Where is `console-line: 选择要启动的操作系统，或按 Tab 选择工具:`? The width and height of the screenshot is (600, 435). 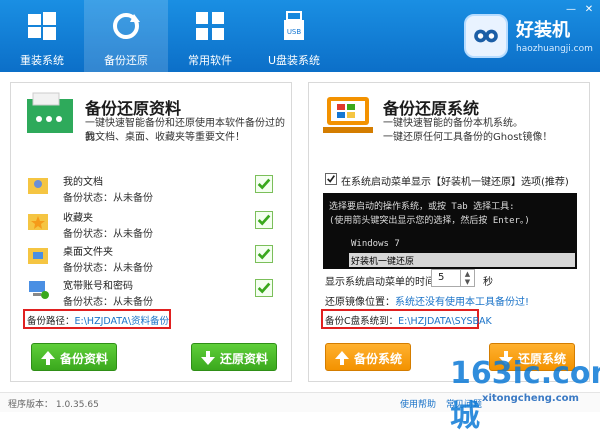 console-line: 选择要启动的操作系统，或按 Tab 选择工具: is located at coordinates (422, 207).